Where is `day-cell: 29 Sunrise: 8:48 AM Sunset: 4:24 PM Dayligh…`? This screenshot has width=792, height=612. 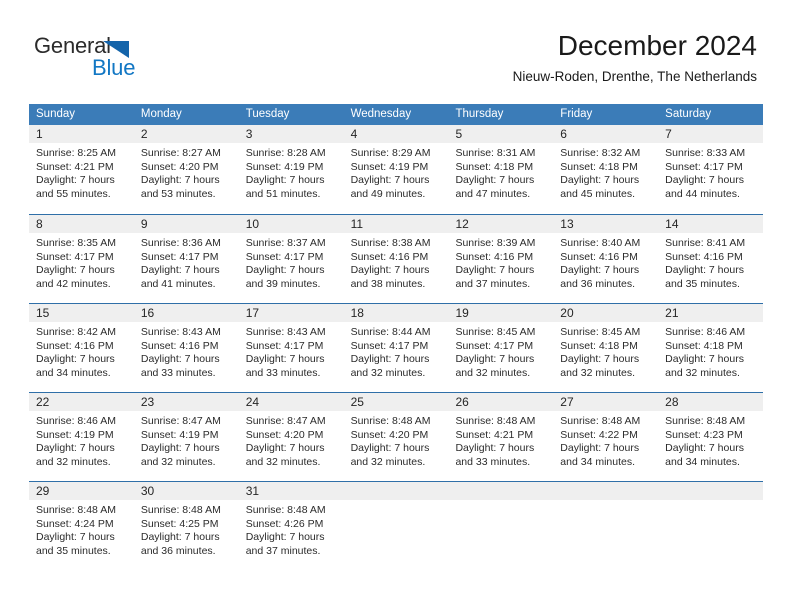 day-cell: 29 Sunrise: 8:48 AM Sunset: 4:24 PM Dayligh… is located at coordinates (81, 526).